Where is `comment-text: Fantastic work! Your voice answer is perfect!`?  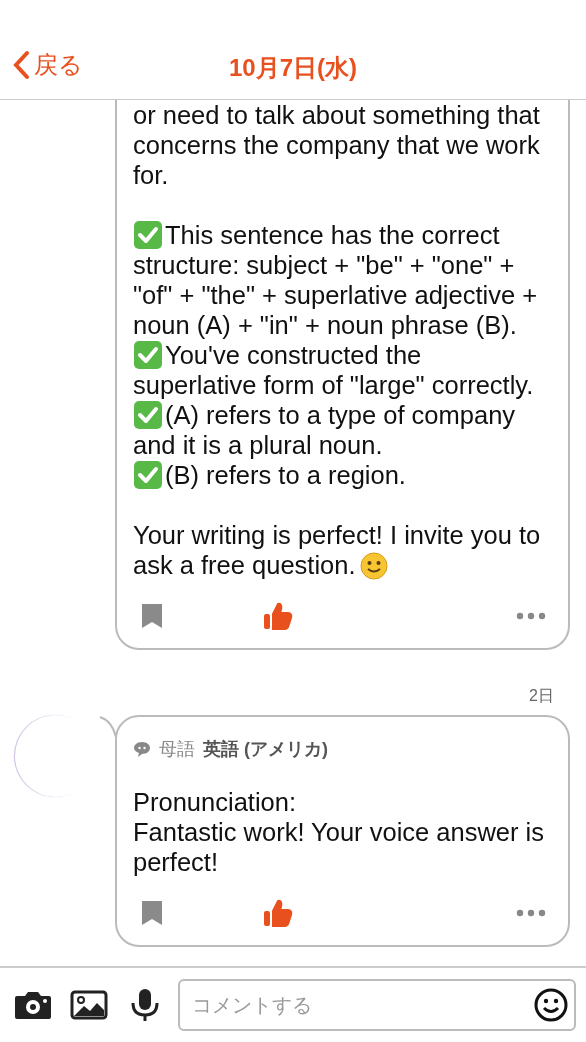
comment-text: Fantastic work! Your voice answer is perfect! is located at coordinates (339, 847).